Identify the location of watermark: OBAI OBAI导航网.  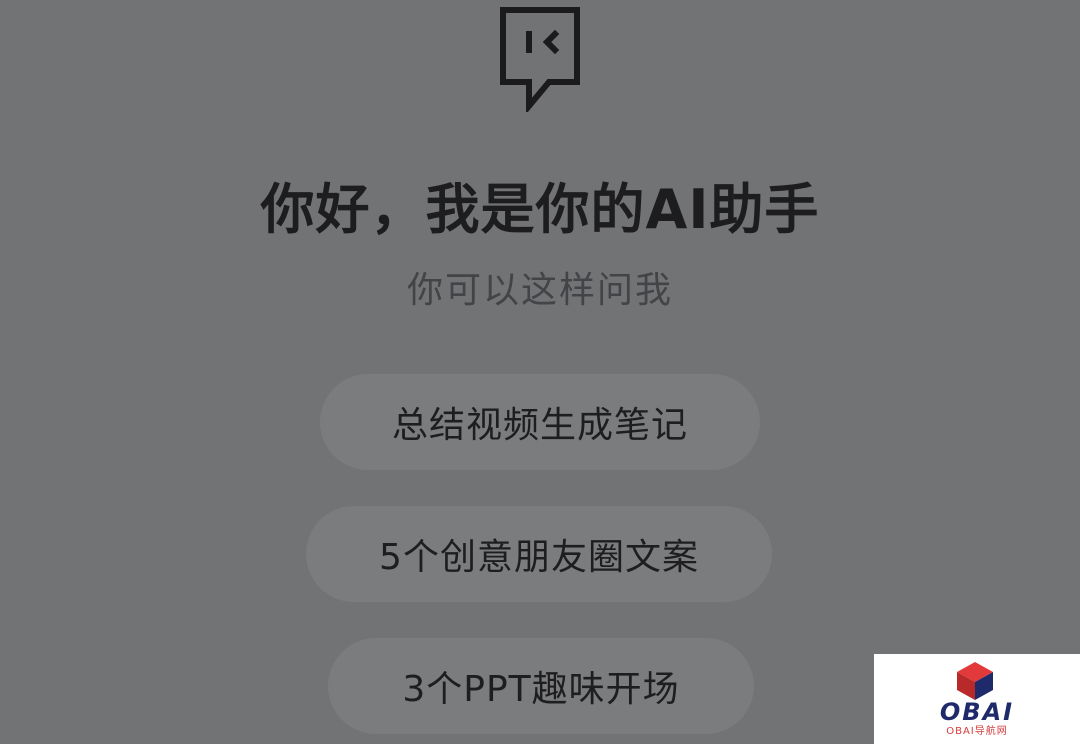
(977, 699).